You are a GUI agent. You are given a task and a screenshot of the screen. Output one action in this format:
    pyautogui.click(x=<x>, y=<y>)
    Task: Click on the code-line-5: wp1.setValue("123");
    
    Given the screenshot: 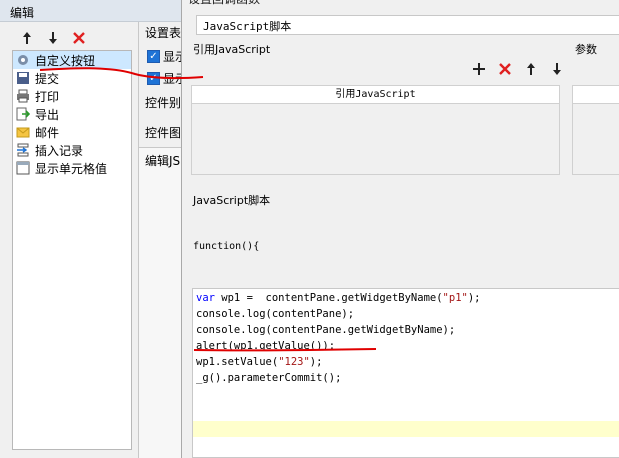 What is the action you would take?
    pyautogui.click(x=259, y=362)
    